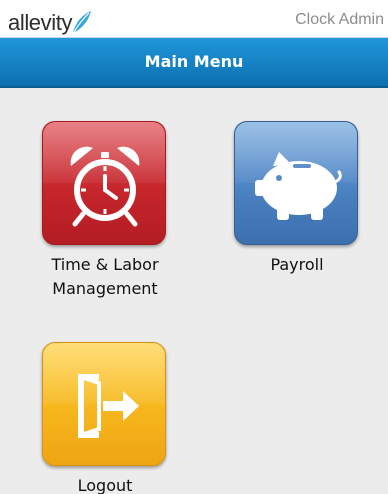 Image resolution: width=388 pixels, height=494 pixels. I want to click on time-labor-label-line2: Management, so click(105, 288).